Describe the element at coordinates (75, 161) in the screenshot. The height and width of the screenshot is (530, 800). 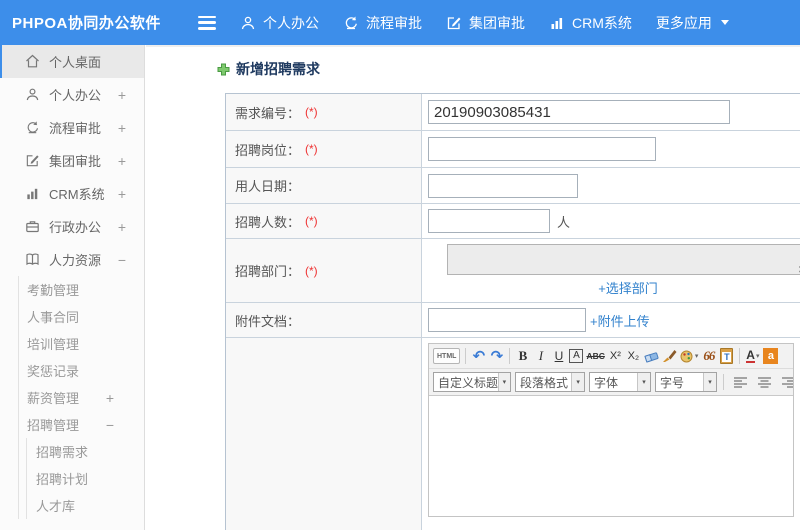
I see `sidebar-item-label: 集团审批` at that location.